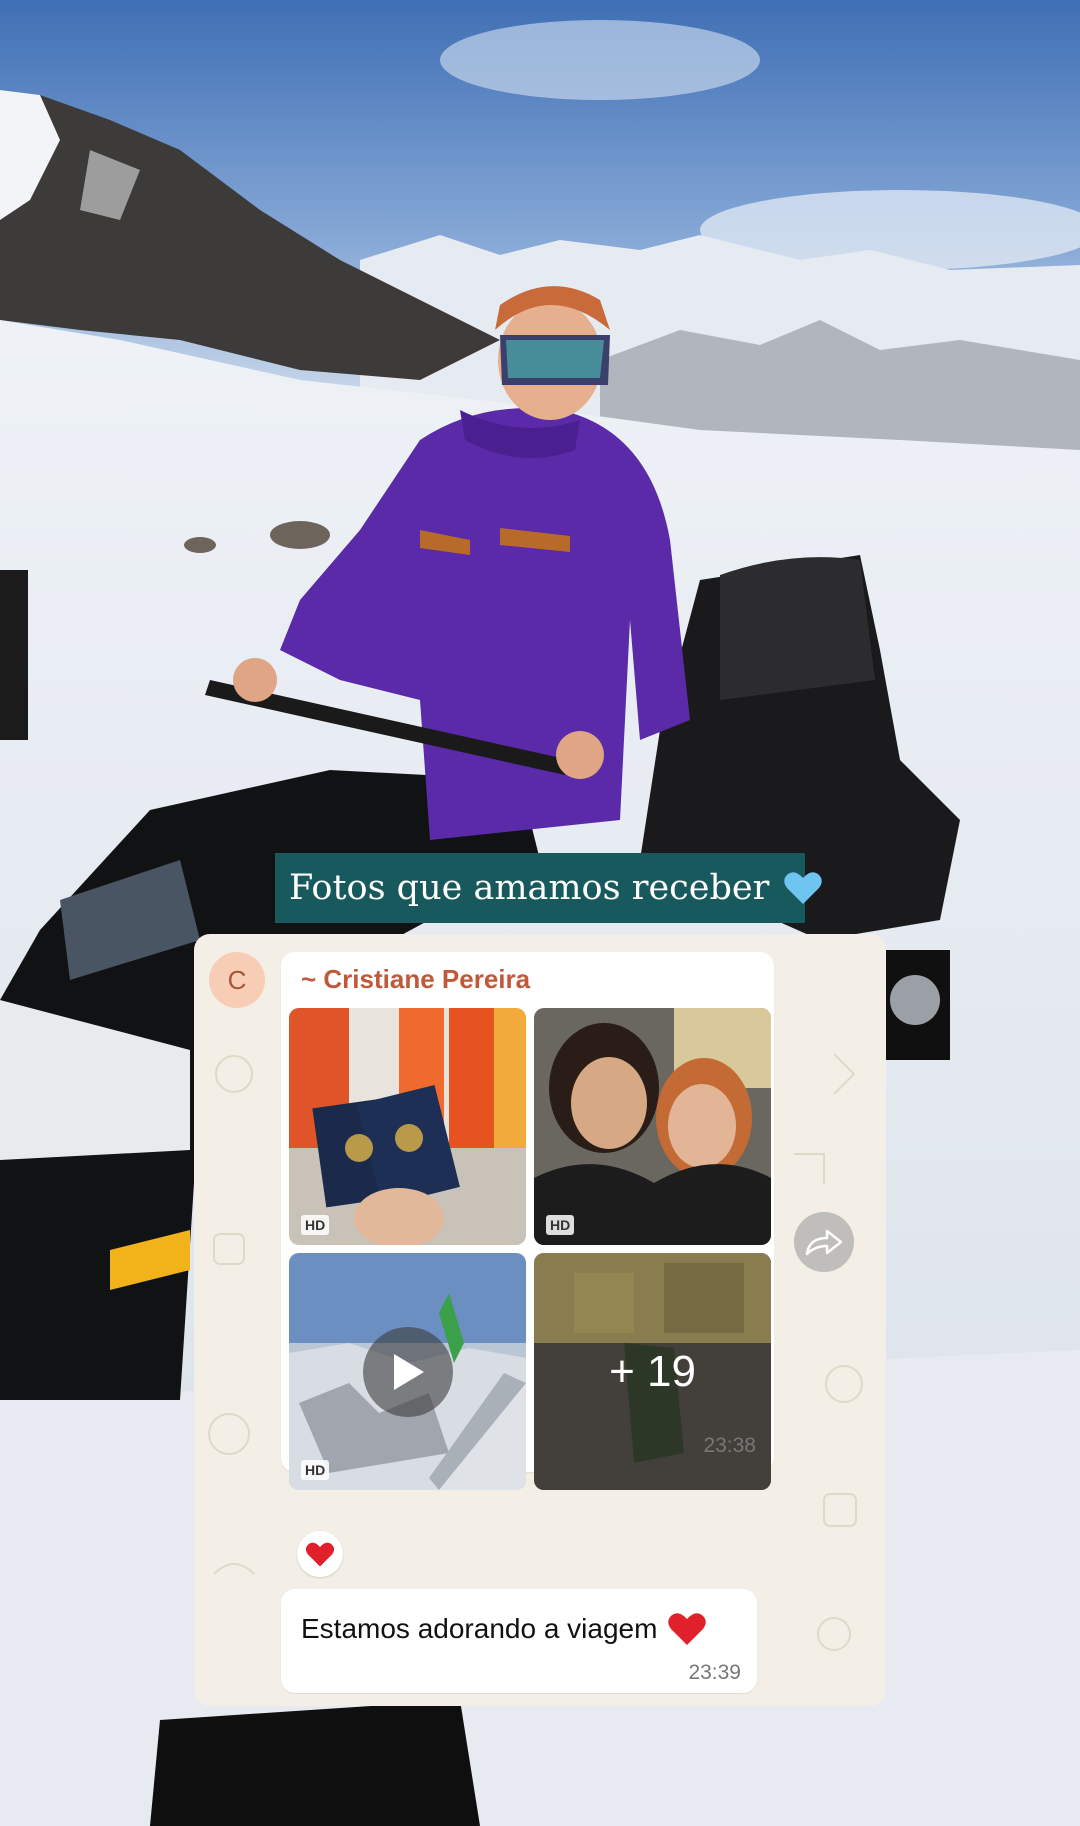 The height and width of the screenshot is (1826, 1080). I want to click on forward-button, so click(824, 1242).